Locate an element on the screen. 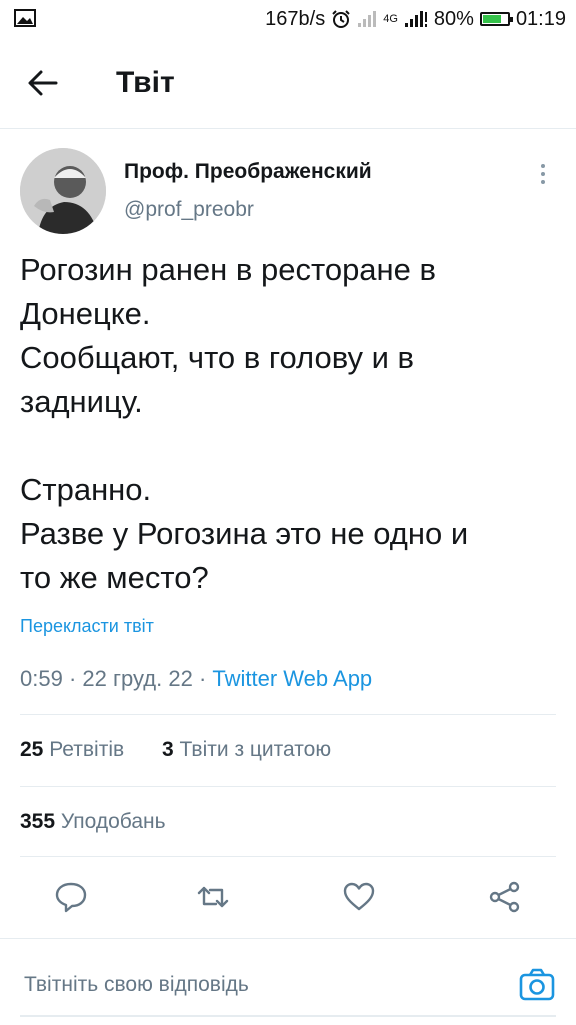 Image resolution: width=576 pixels, height=1025 pixels. author-handle: @prof_preobr is located at coordinates (189, 210).